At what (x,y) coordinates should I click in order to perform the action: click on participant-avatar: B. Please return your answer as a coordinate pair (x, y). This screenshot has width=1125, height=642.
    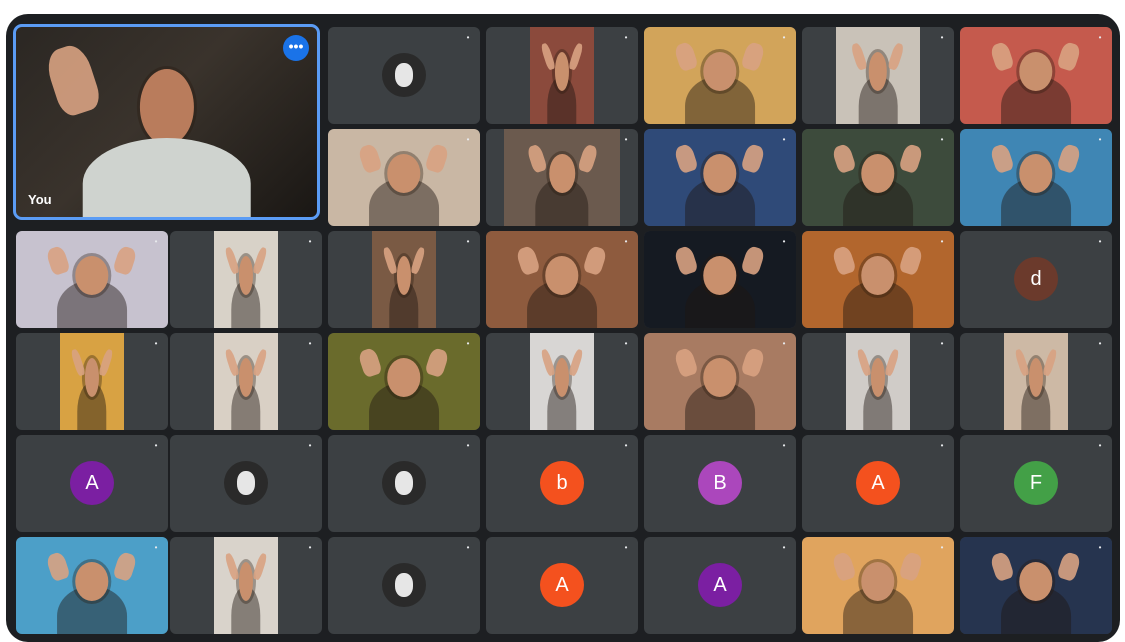
    Looking at the image, I should click on (720, 483).